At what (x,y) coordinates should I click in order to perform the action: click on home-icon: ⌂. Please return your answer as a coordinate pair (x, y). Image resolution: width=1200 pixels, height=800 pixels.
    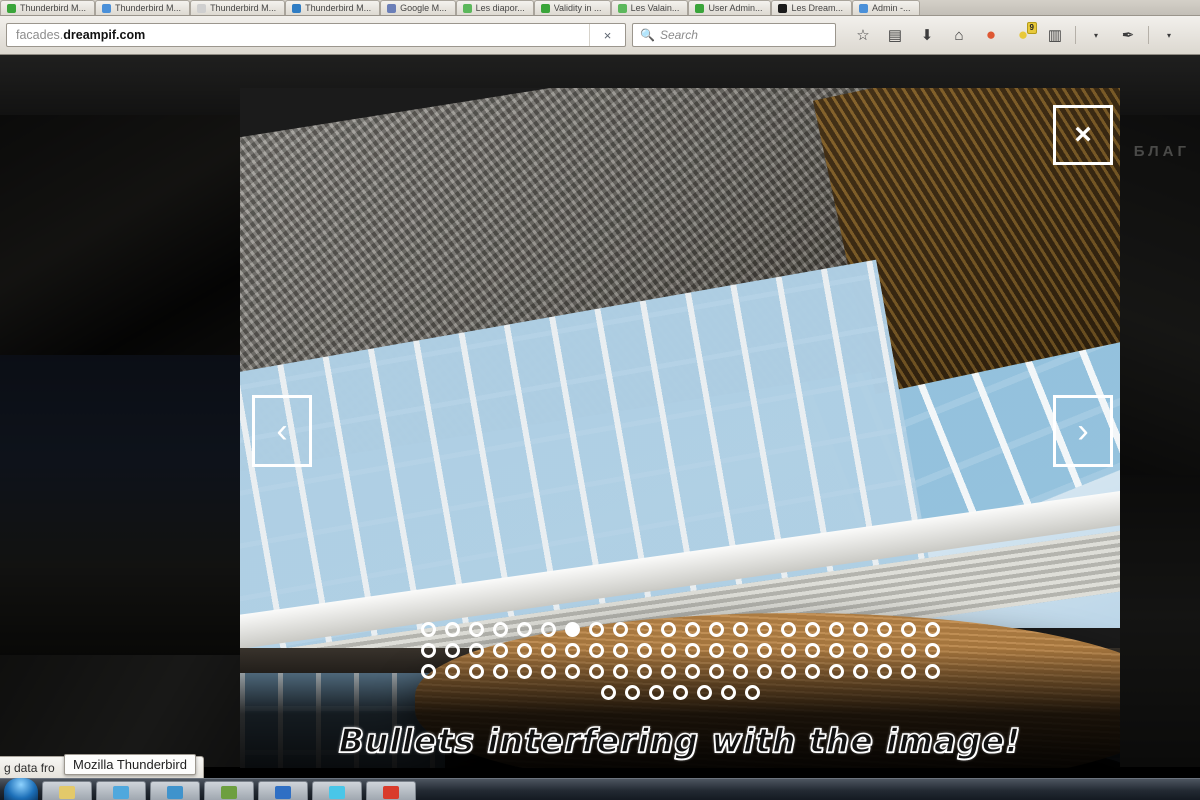
    Looking at the image, I should click on (959, 35).